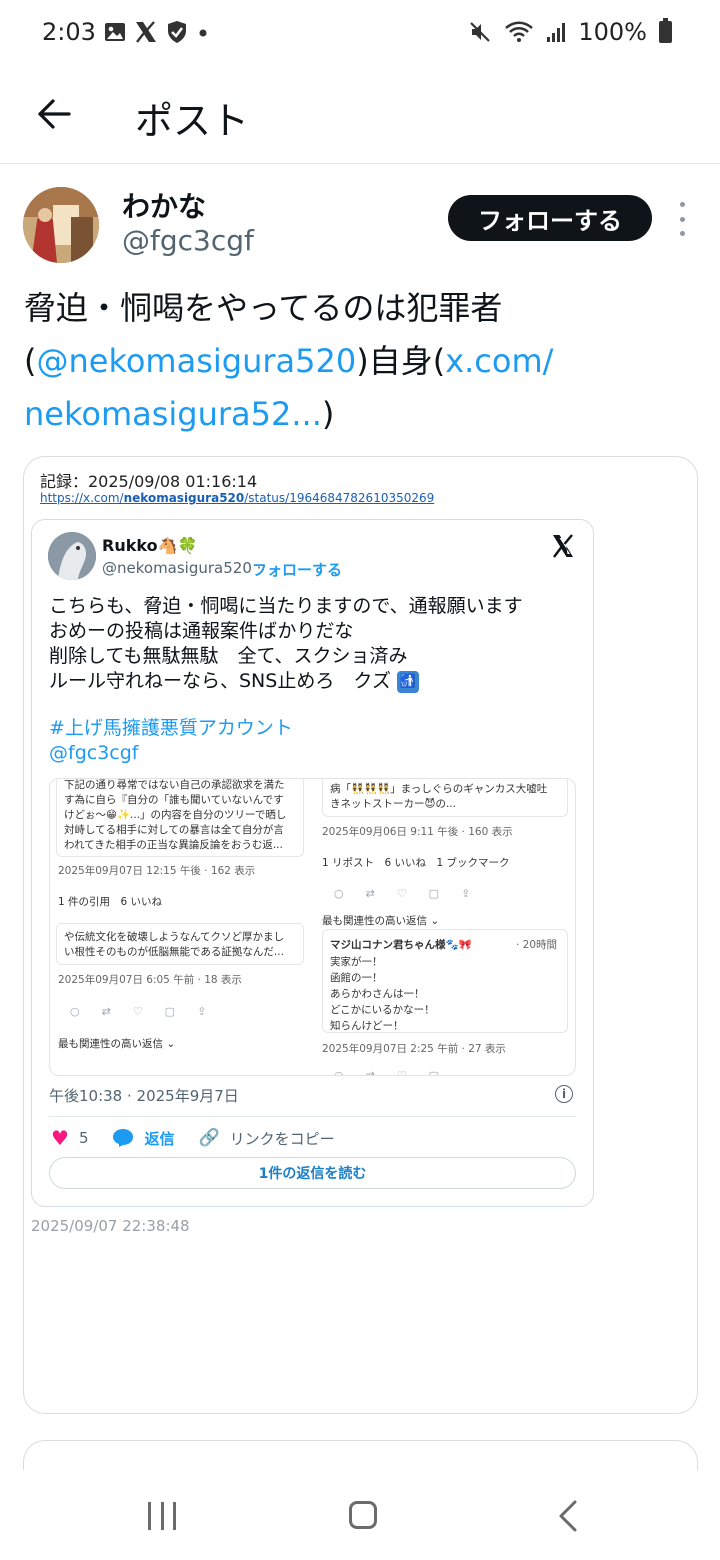  I want to click on dot-icon, so click(203, 33).